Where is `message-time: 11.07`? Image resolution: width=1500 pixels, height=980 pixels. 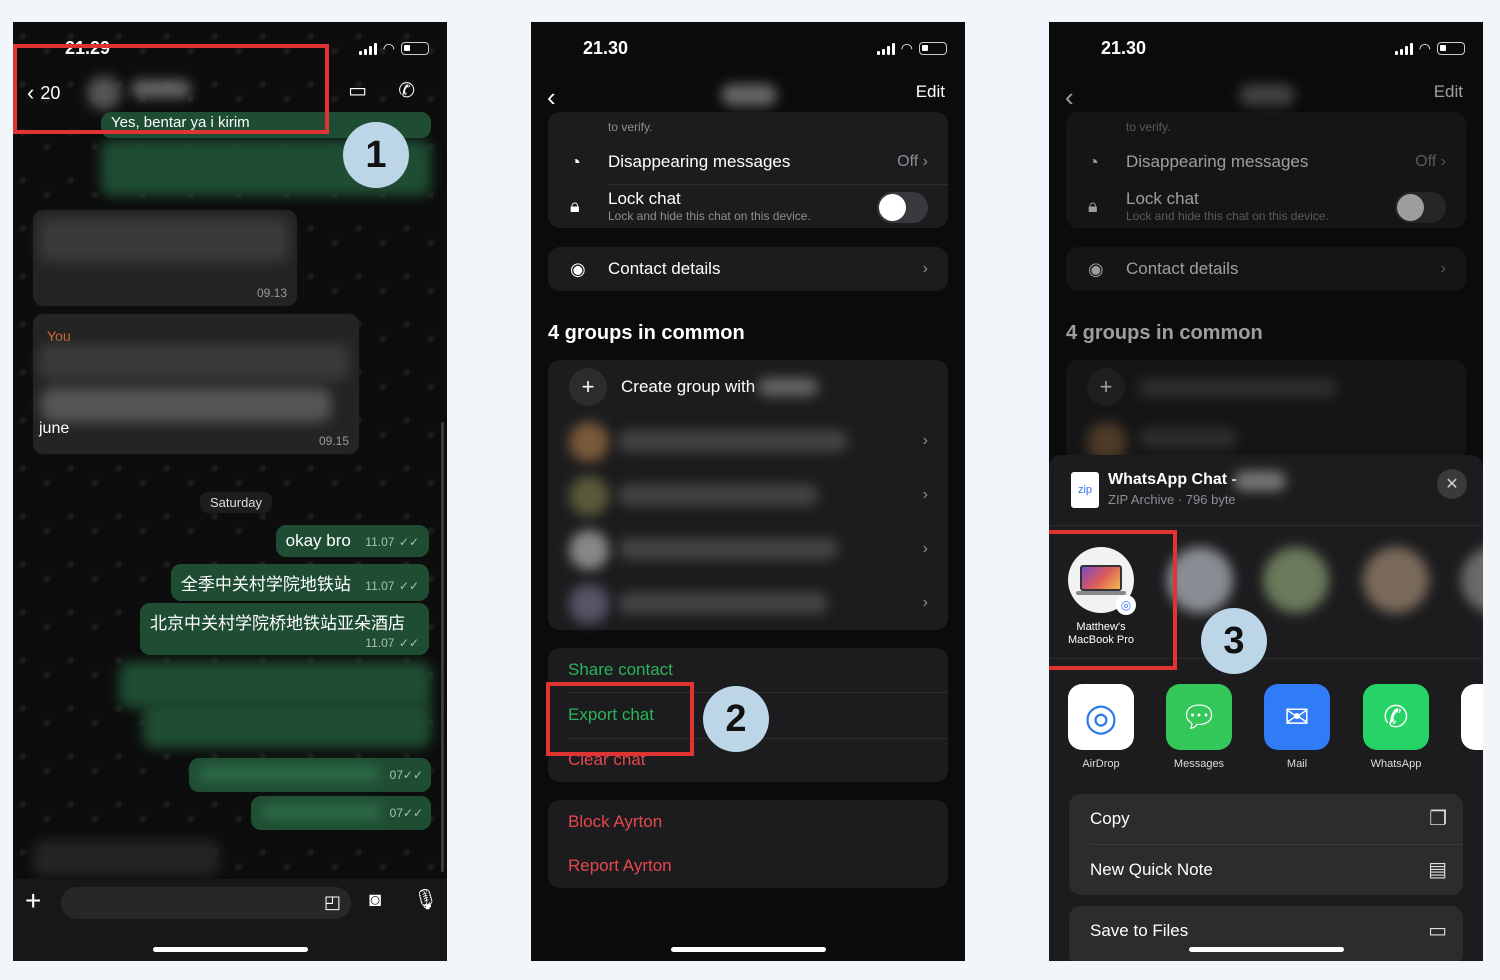 message-time: 11.07 is located at coordinates (380, 586).